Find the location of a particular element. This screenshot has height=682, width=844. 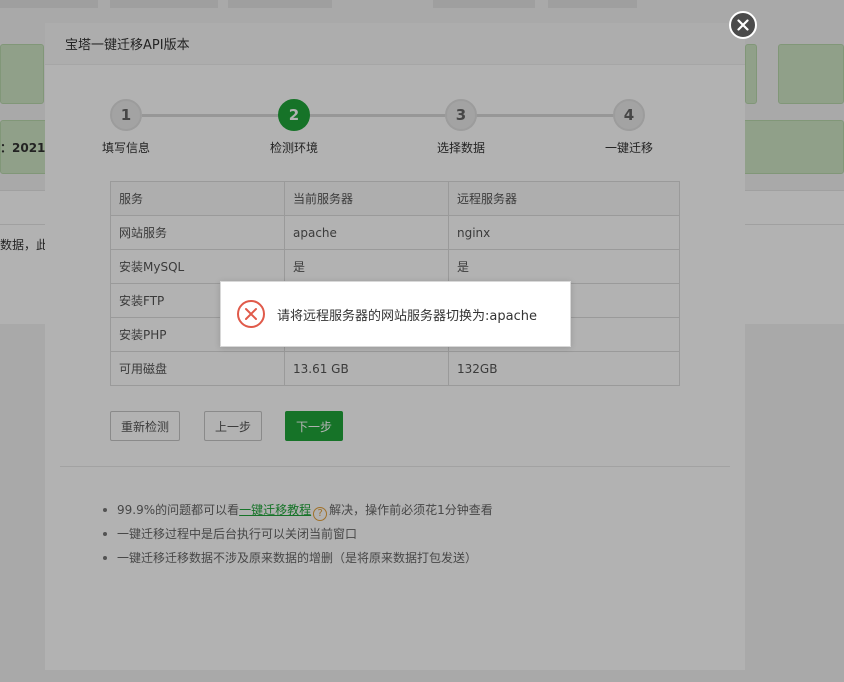

close-button is located at coordinates (743, 25).